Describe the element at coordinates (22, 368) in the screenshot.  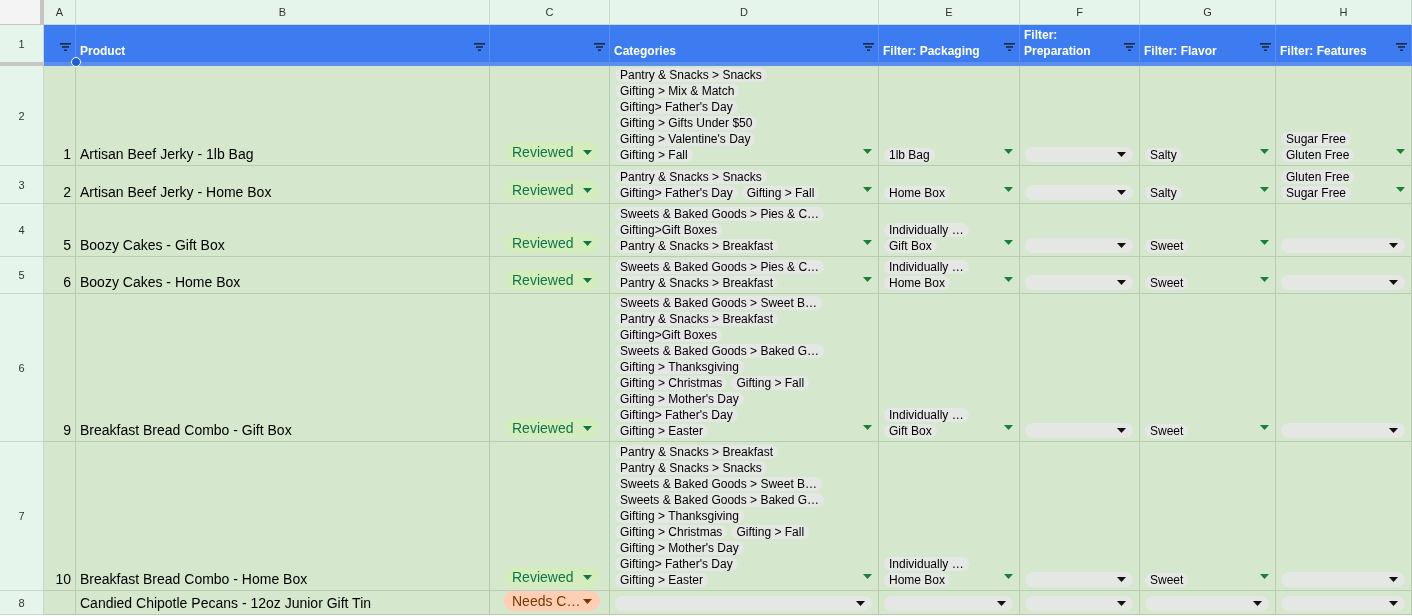
I see `row-header: 6` at that location.